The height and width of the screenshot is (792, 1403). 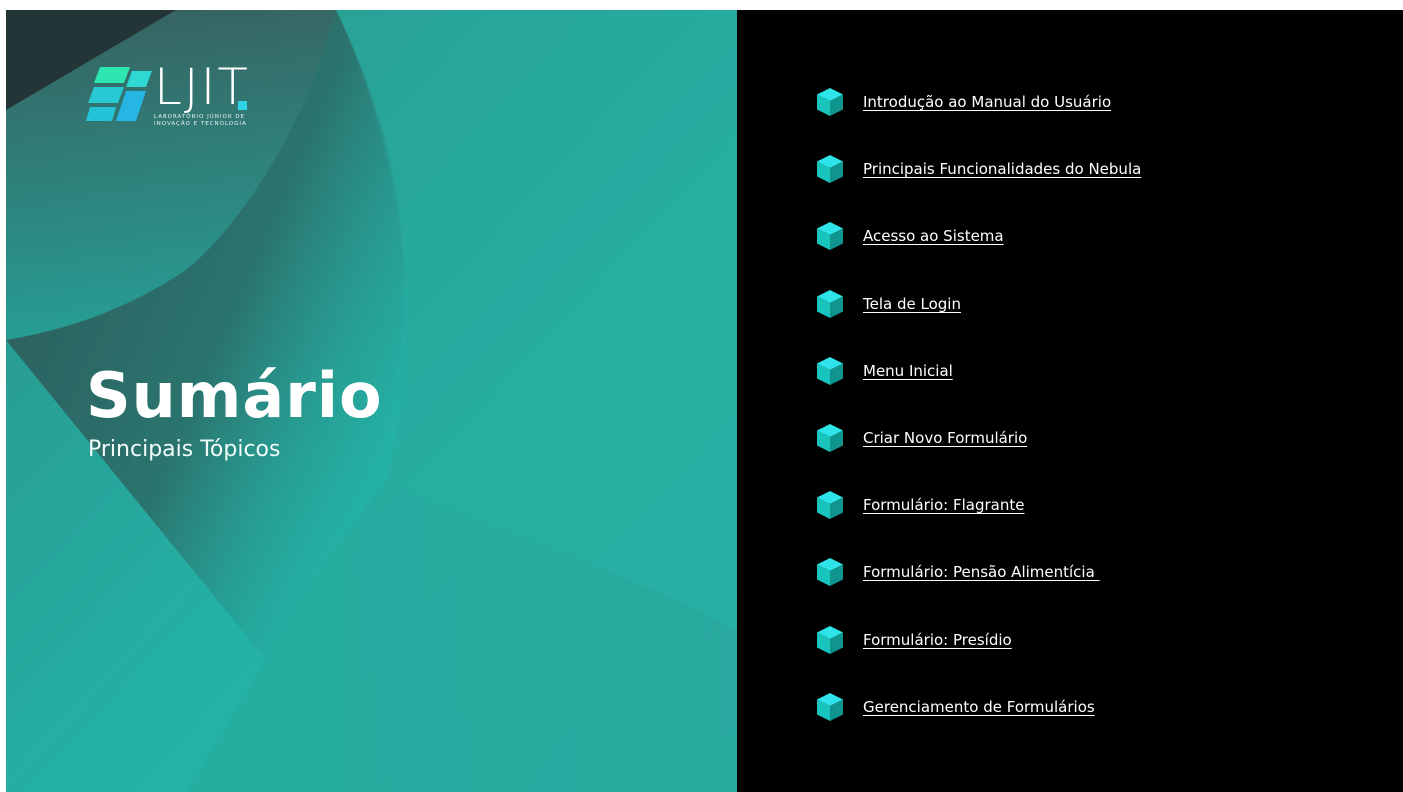 I want to click on toc-item: Acesso ao Sistema, so click(x=910, y=236).